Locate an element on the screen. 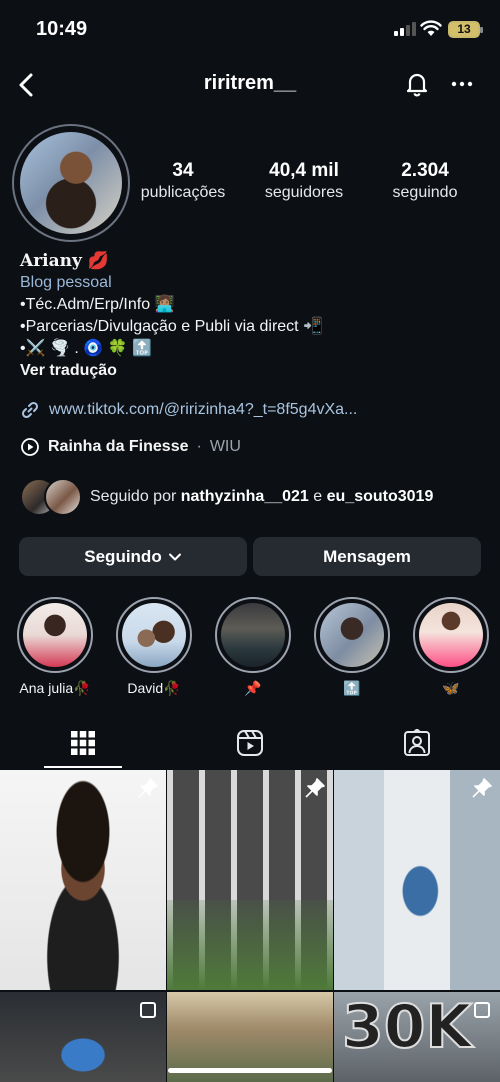 Image resolution: width=500 pixels, height=1082 pixels. stat-followers: 40,4 mil seguidores is located at coordinates (304, 181).